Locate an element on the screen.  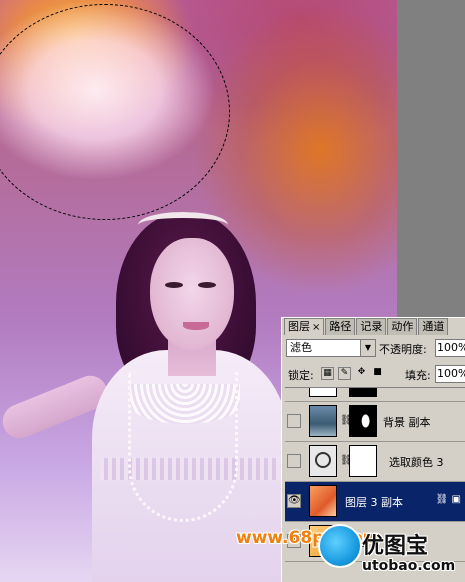
pearl-necklace is located at coordinates (183, 447).